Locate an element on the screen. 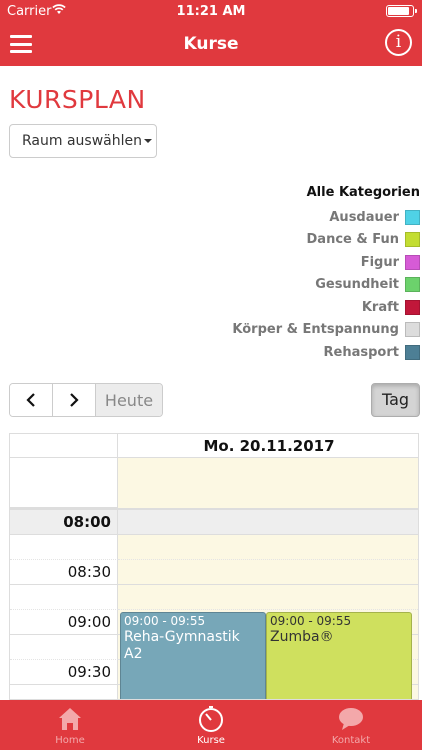  chevron-left-icon is located at coordinates (30, 400).